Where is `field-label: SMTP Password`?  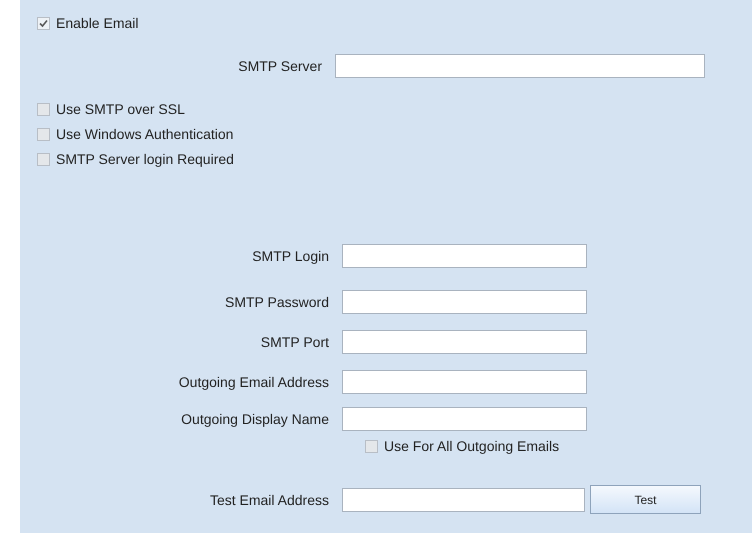 field-label: SMTP Password is located at coordinates (277, 302).